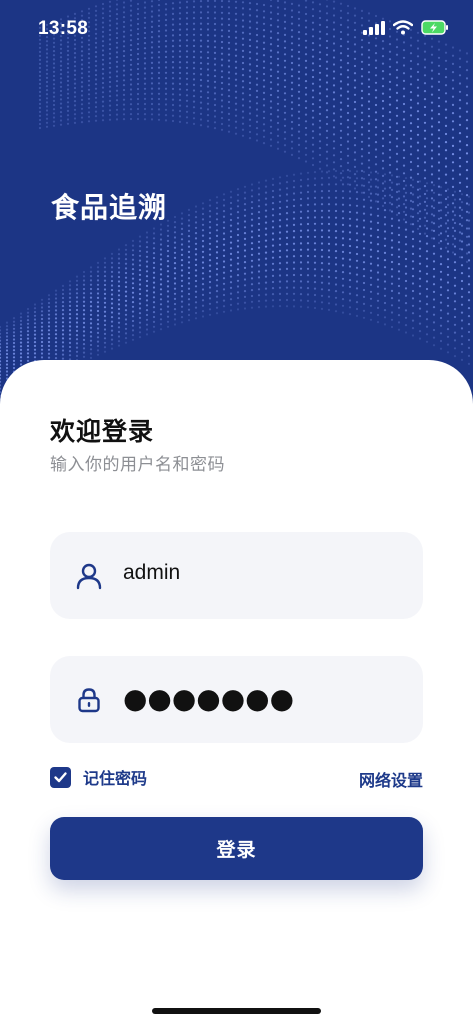 This screenshot has width=473, height=1024. Describe the element at coordinates (209, 698) in the screenshot. I see `password-masked-value: ●●●●●●●` at that location.